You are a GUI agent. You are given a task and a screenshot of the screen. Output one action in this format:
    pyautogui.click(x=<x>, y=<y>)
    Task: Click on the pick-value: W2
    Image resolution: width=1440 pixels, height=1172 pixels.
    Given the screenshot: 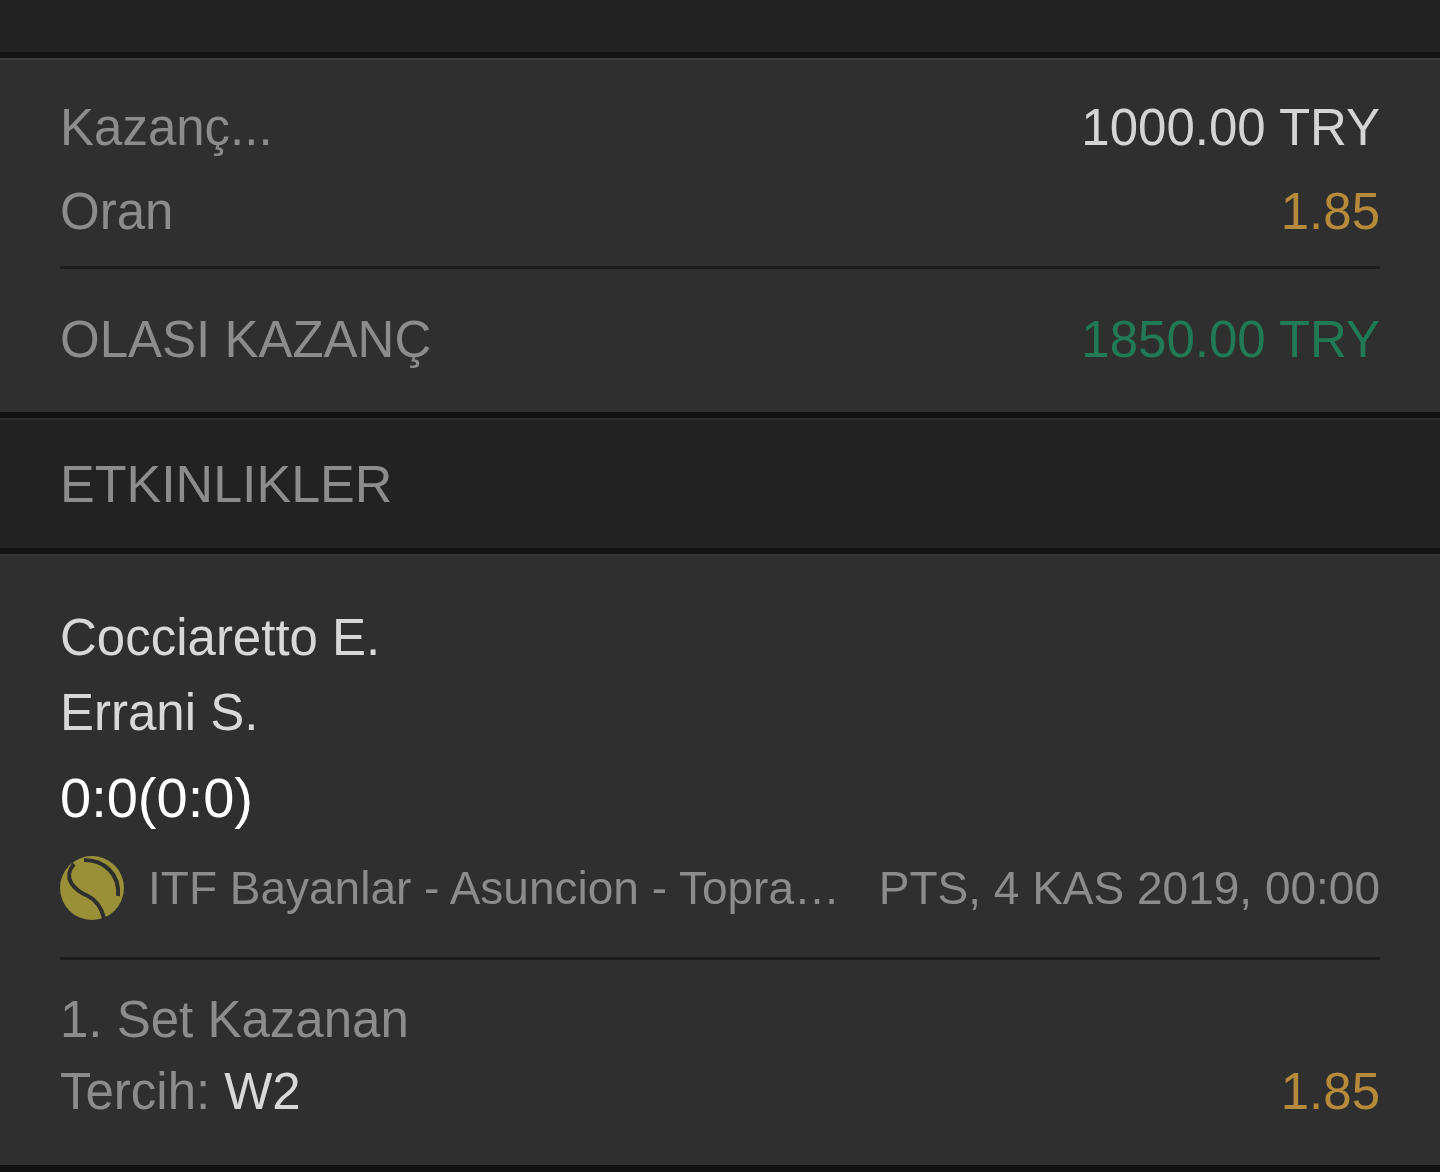 What is the action you would take?
    pyautogui.click(x=262, y=1092)
    